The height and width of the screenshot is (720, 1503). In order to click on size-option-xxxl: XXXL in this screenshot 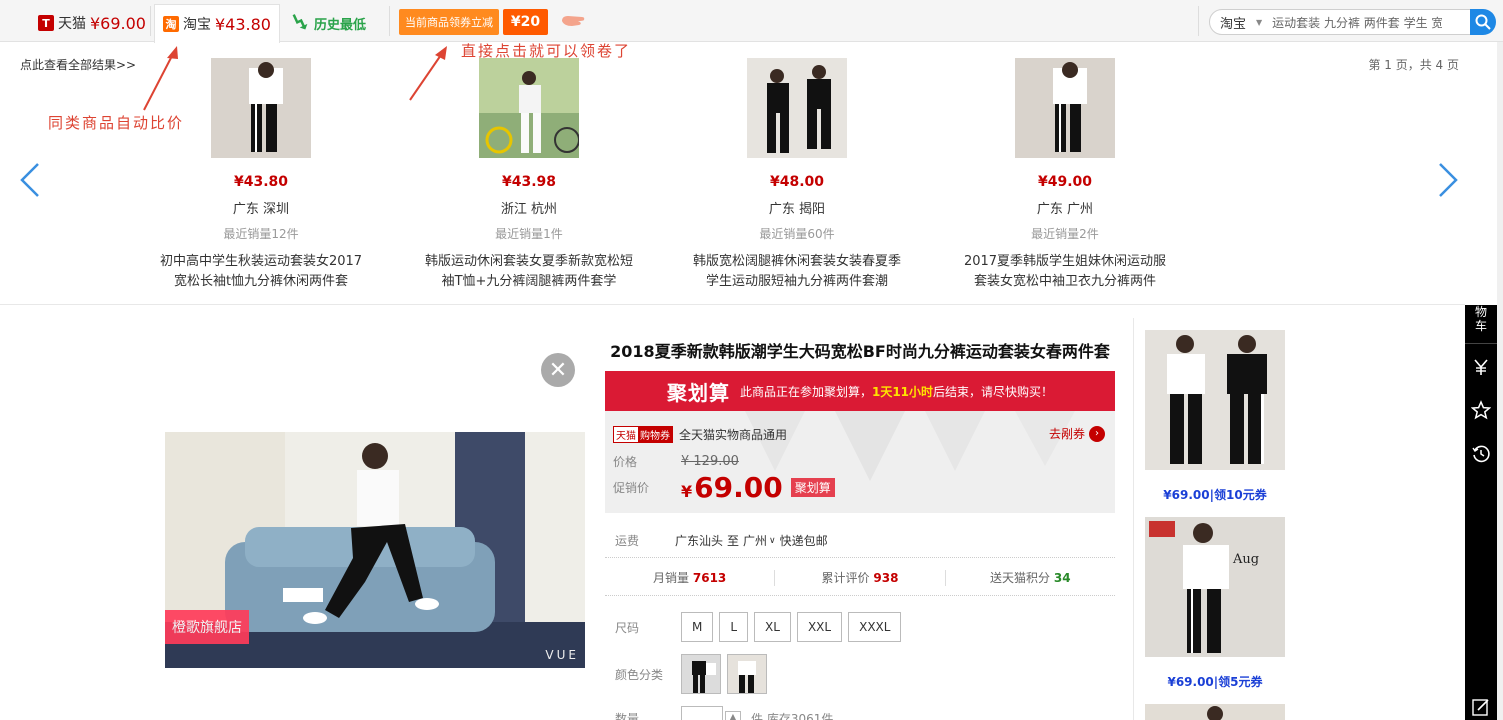, I will do `click(875, 627)`.